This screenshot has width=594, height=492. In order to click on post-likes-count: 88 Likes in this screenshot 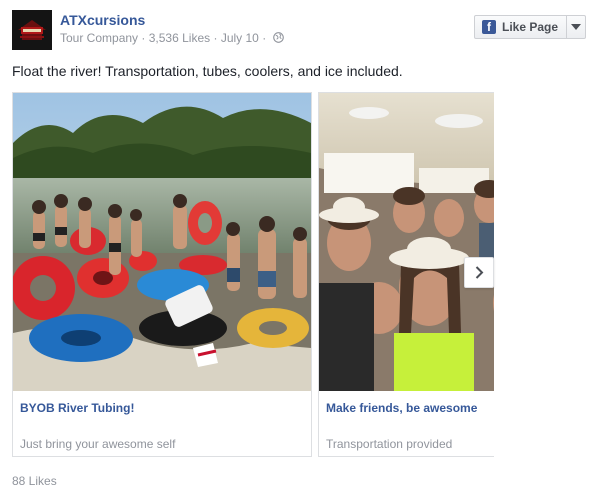, I will do `click(34, 481)`.